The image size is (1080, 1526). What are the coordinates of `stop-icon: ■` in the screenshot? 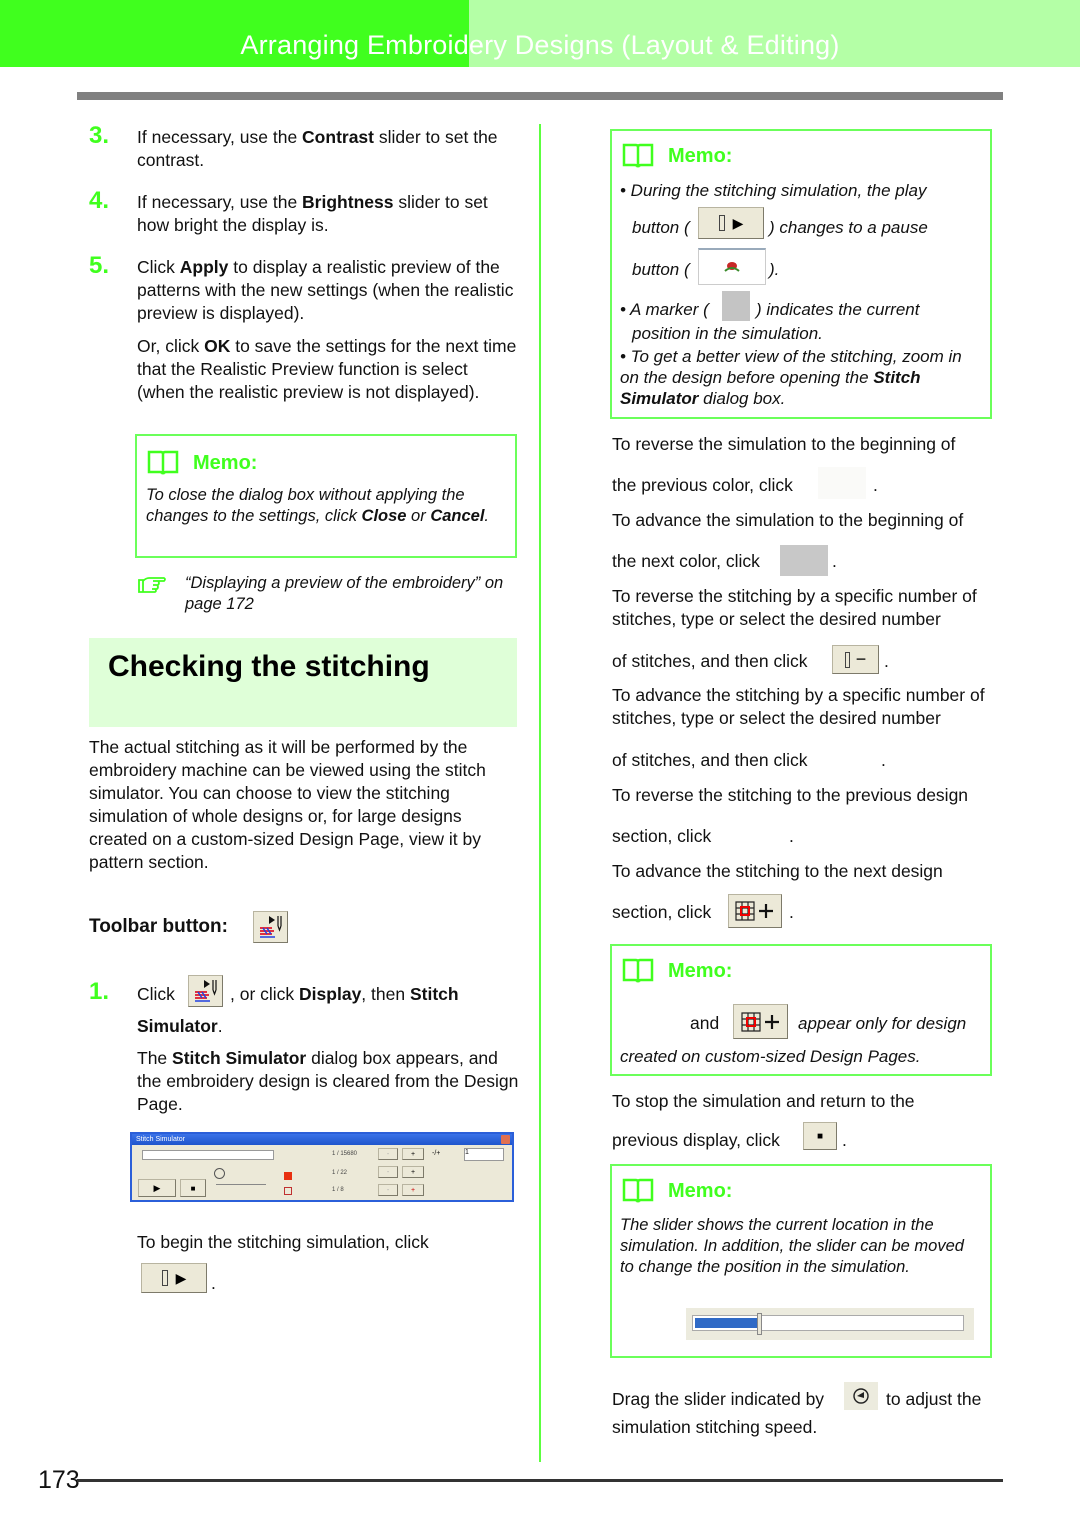 It's located at (820, 1136).